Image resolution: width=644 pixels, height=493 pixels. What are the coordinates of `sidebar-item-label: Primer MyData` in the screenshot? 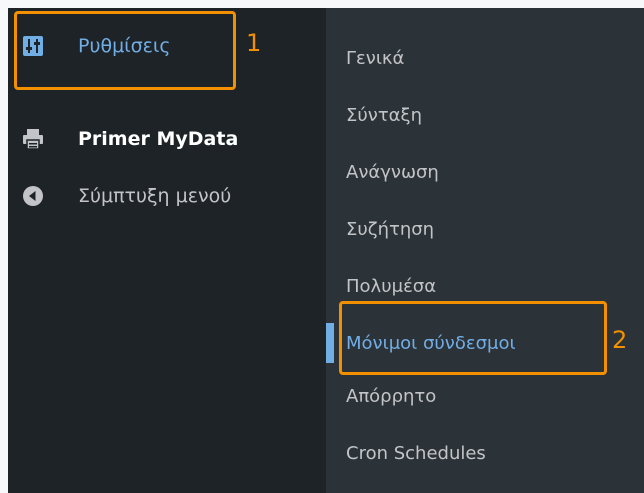 It's located at (158, 139).